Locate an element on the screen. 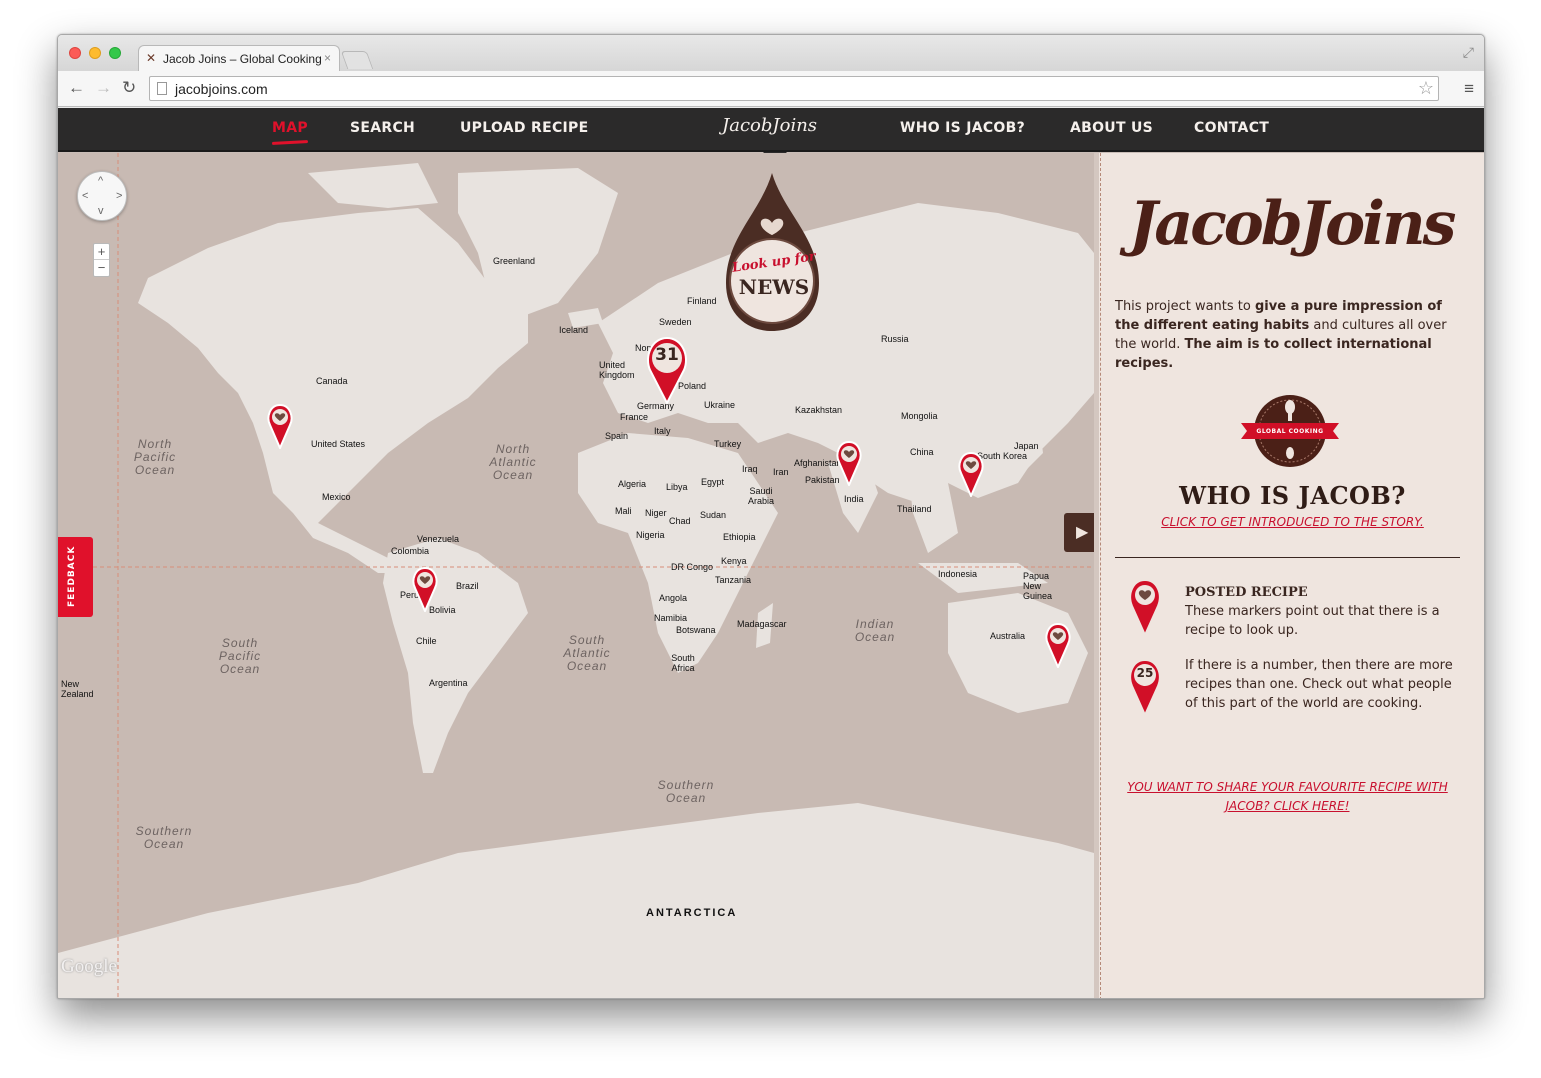 The width and height of the screenshot is (1541, 1078). divider is located at coordinates (1287, 557).